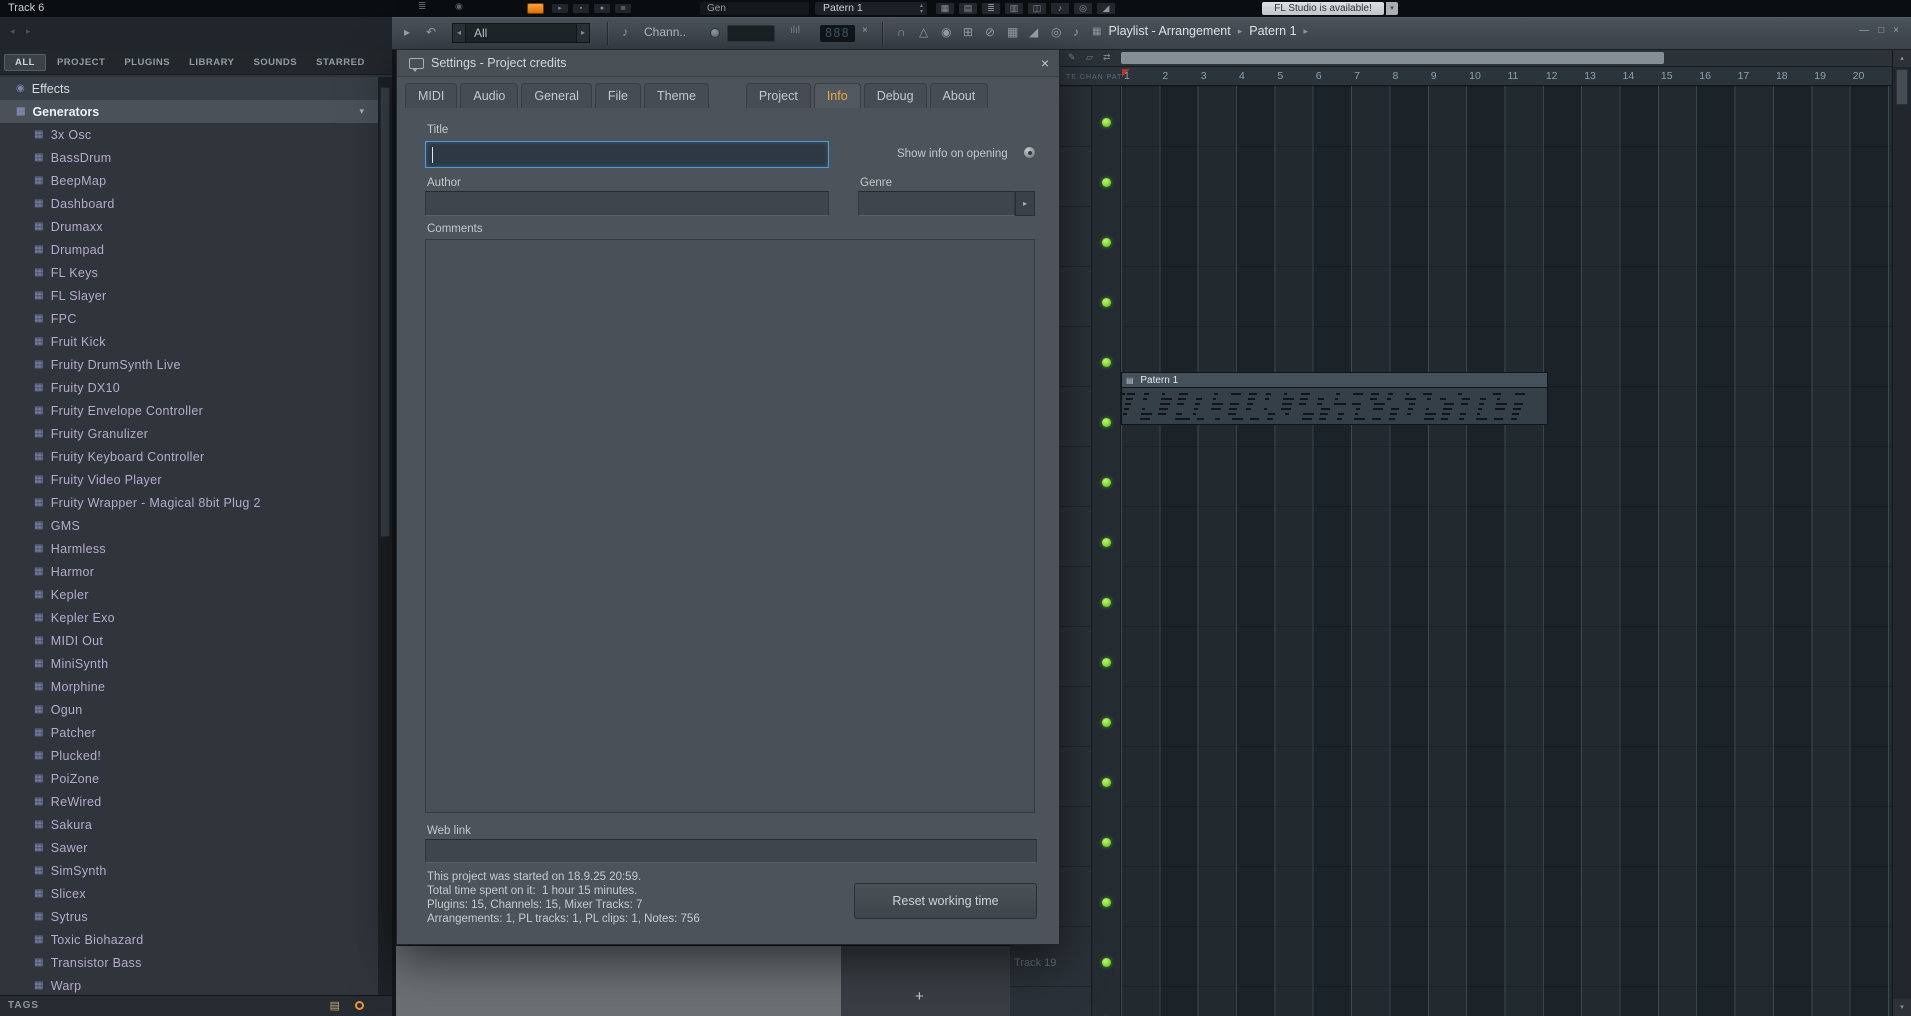 The image size is (1911, 1016). I want to click on menu-icon: ≣, so click(422, 6).